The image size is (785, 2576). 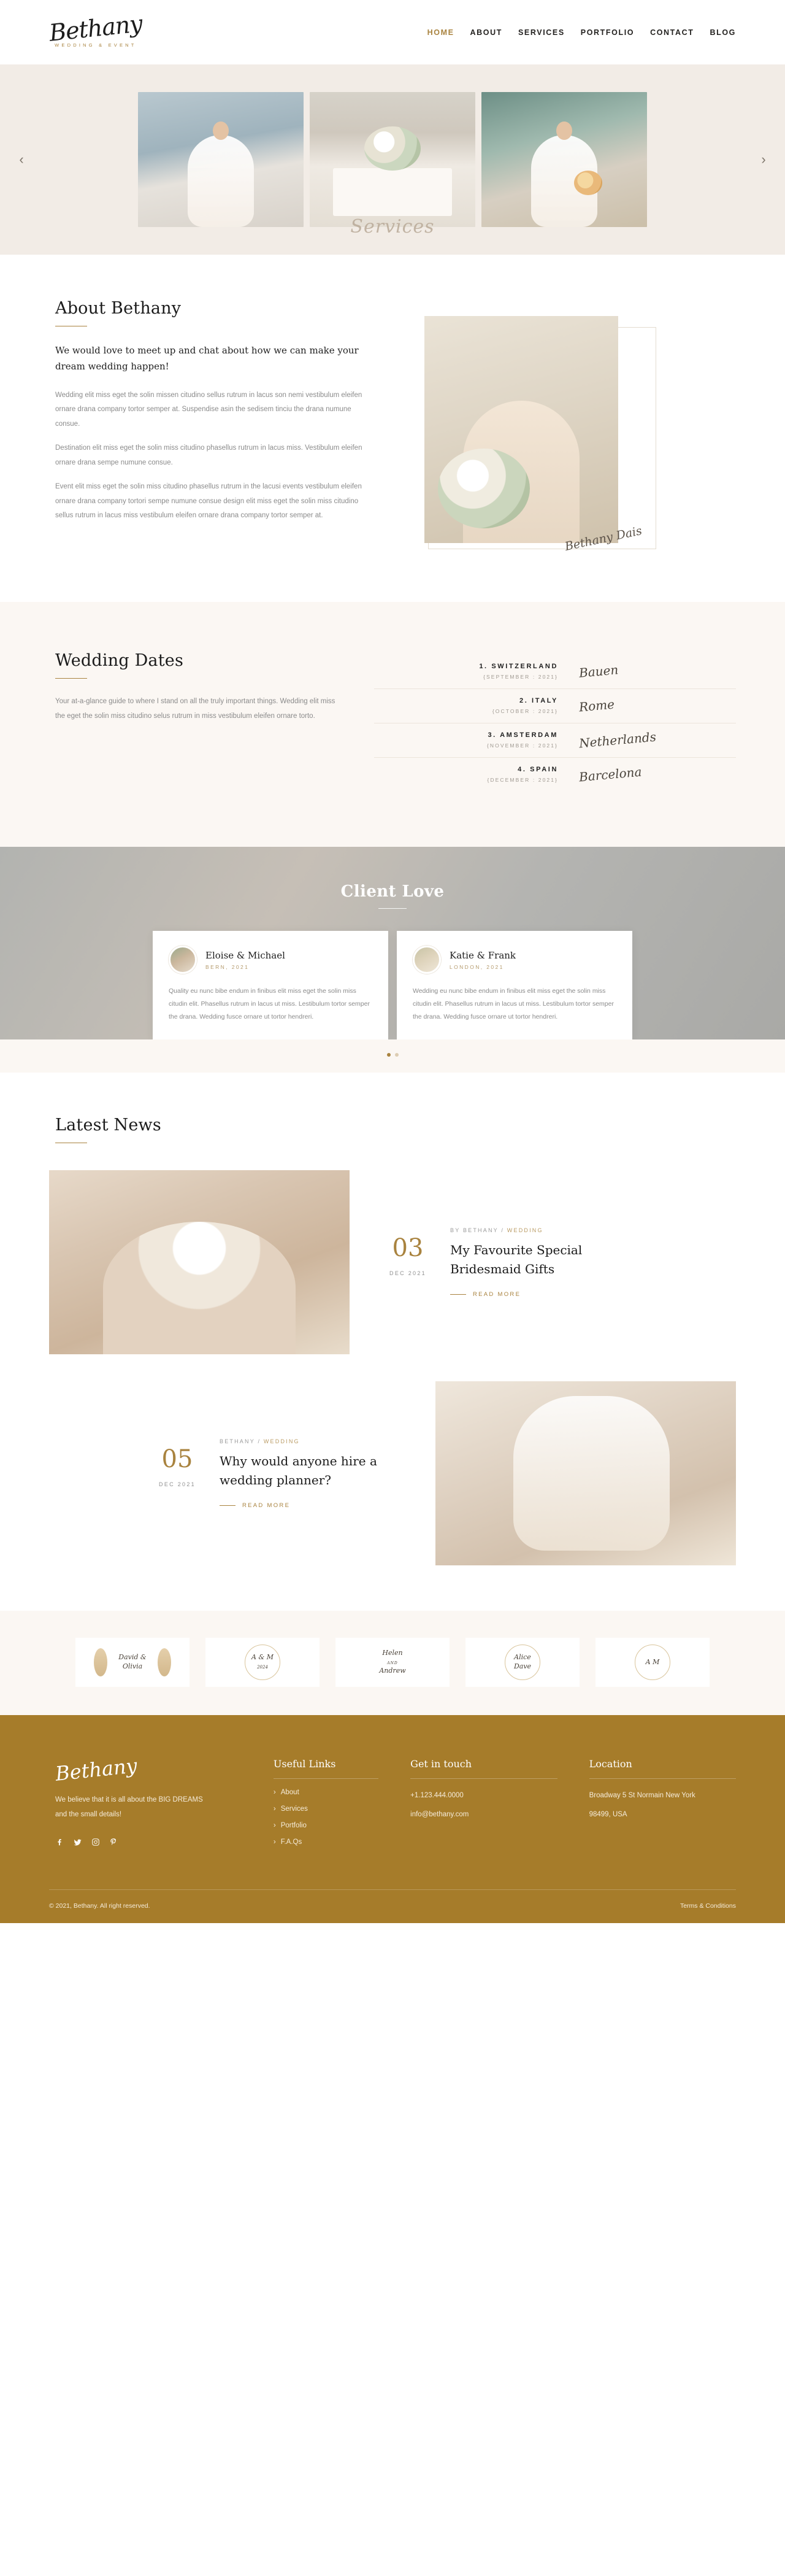 I want to click on partner-line1: A M, so click(x=653, y=1661).